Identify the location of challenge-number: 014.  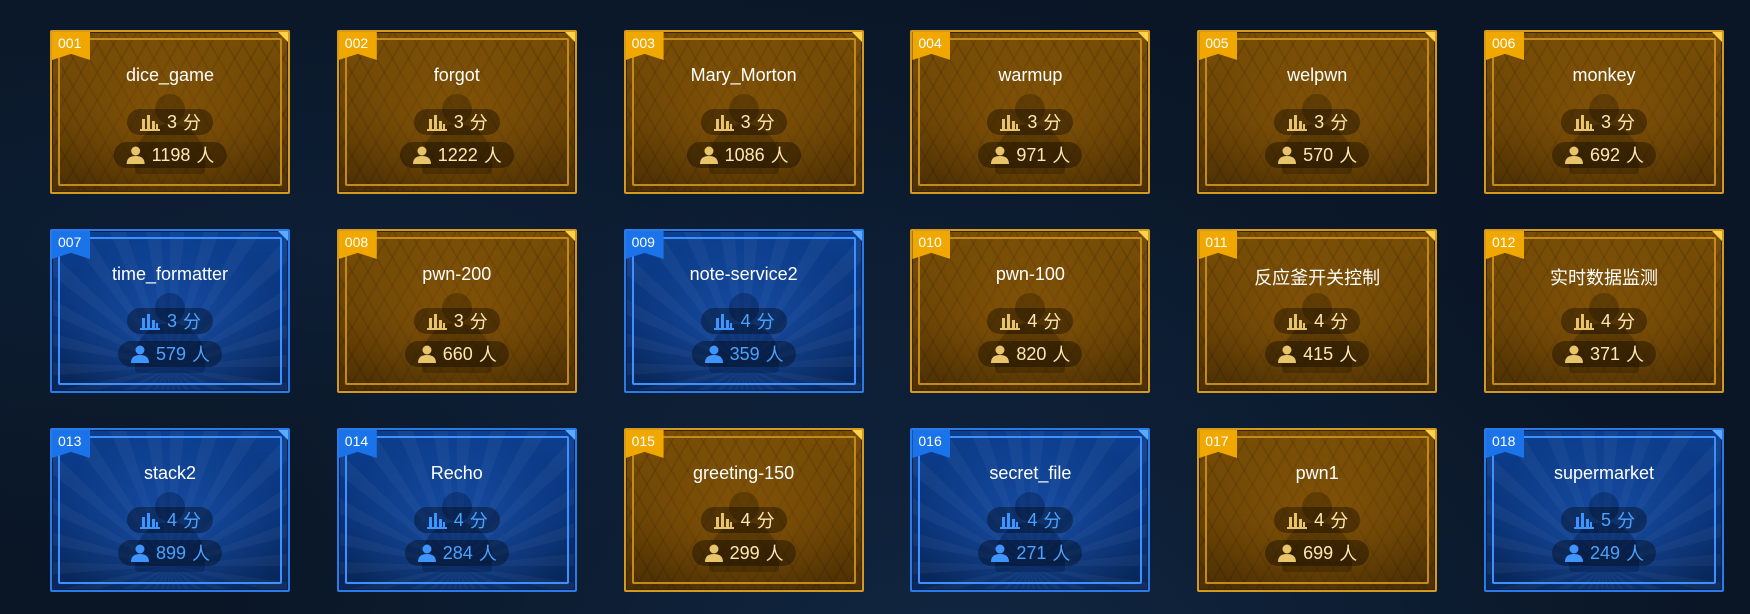
(357, 444).